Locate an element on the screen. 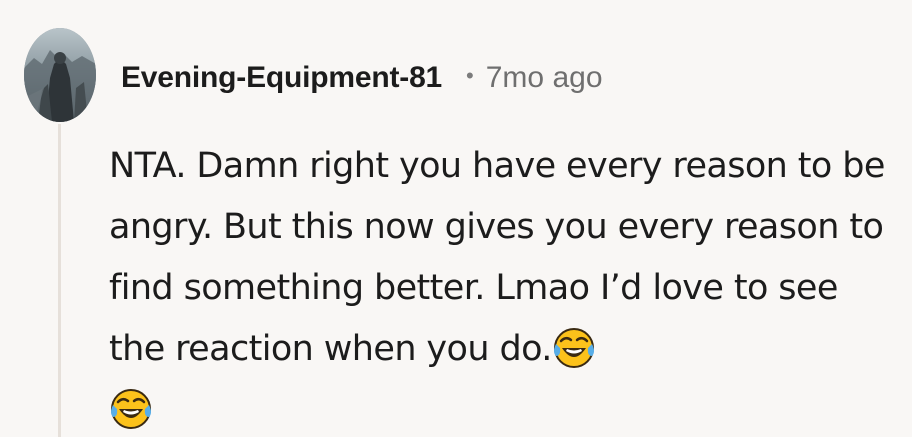 Image resolution: width=912 pixels, height=437 pixels. thread-line is located at coordinates (59, 280).